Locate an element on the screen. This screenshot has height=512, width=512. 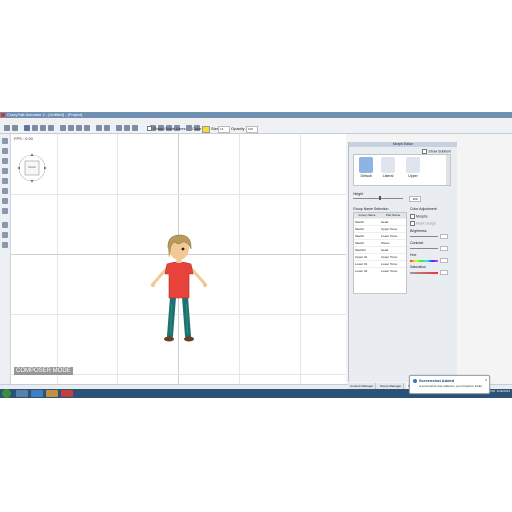
camera-tool-icon is located at coordinates (5, 201).